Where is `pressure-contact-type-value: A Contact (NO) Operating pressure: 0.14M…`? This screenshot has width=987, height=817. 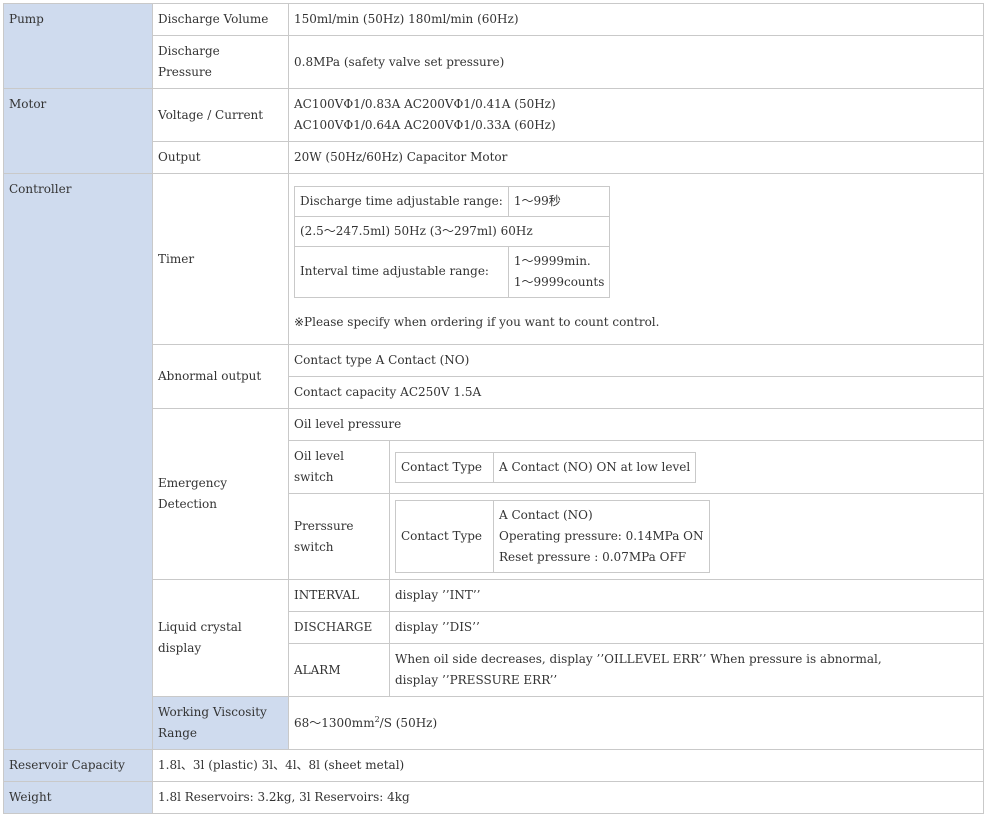 pressure-contact-type-value: A Contact (NO) Operating pressure: 0.14M… is located at coordinates (601, 536).